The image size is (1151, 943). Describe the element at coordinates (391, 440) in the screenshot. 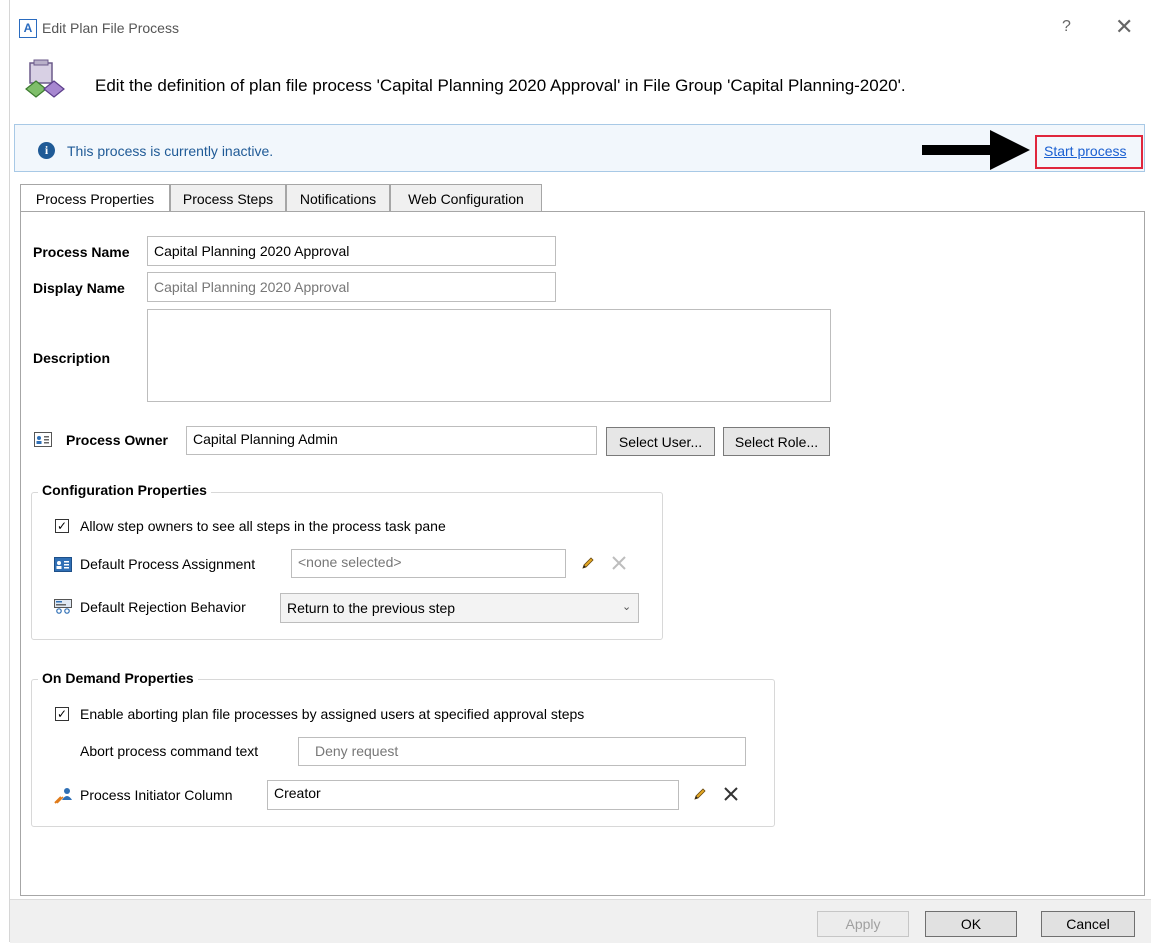

I see `process-owner-input: Capital Planning Admin` at that location.